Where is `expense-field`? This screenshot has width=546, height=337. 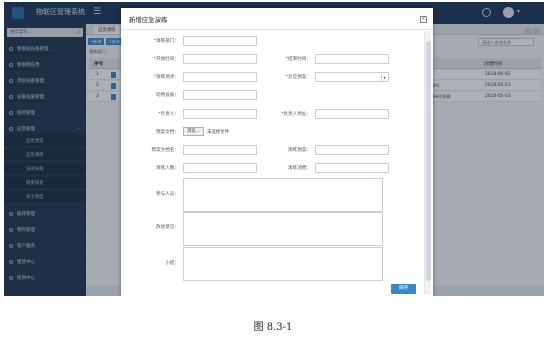
expense-field is located at coordinates (352, 168).